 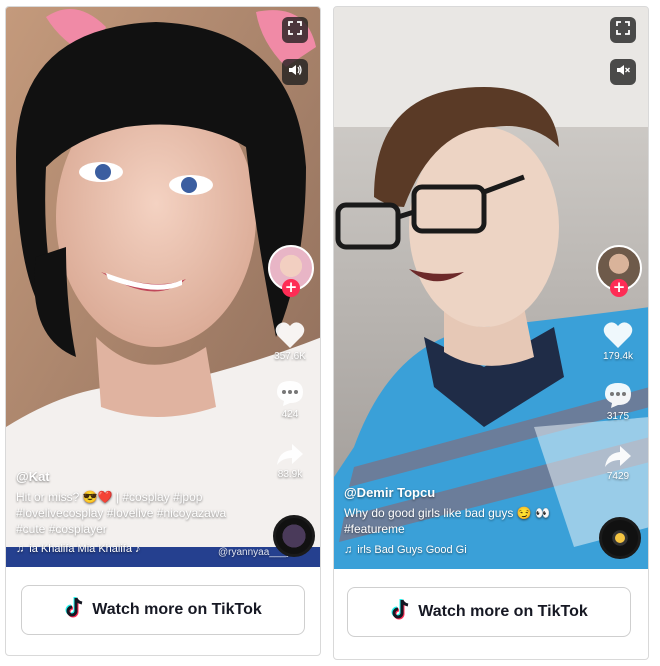 I want to click on mute-icon, so click(x=623, y=72).